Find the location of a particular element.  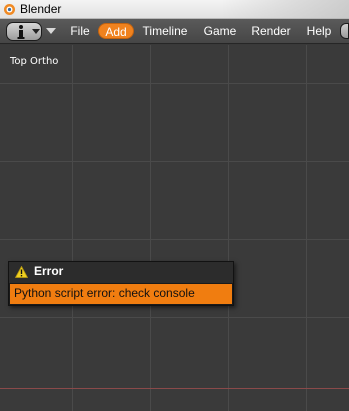

info-header-menubar: File Add Timeline Game Render Help is located at coordinates (174, 31).